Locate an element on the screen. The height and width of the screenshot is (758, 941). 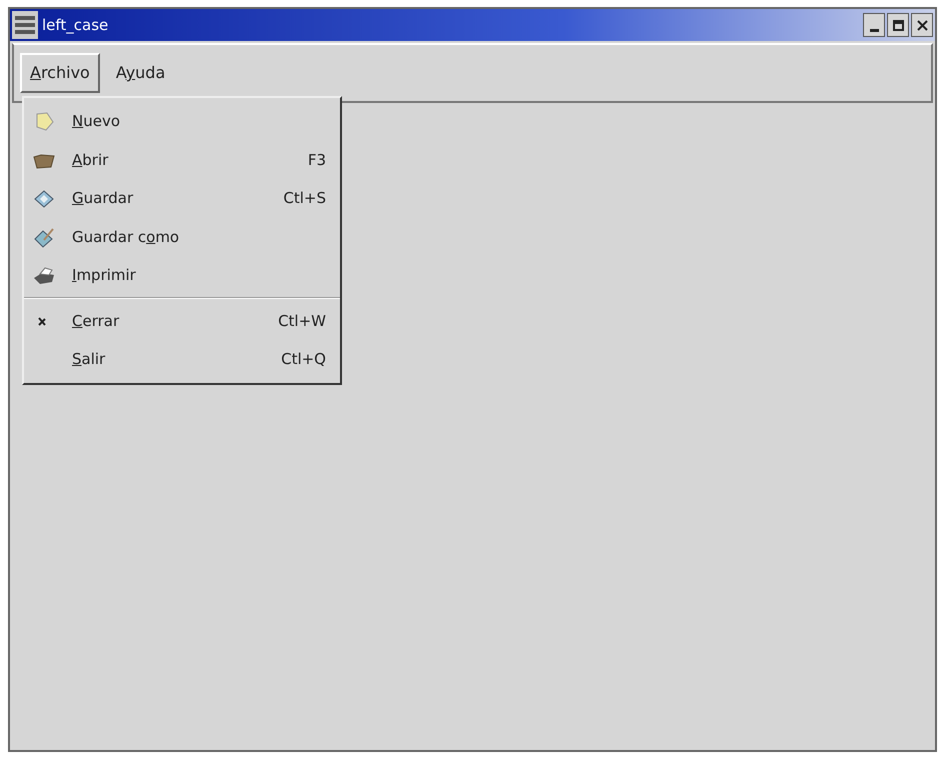
close-button is located at coordinates (922, 25).